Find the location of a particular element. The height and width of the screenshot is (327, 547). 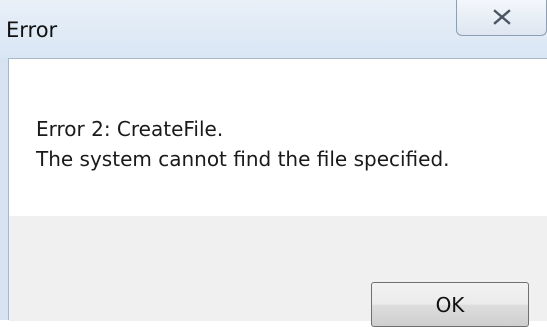

ok-button: OK is located at coordinates (450, 304).